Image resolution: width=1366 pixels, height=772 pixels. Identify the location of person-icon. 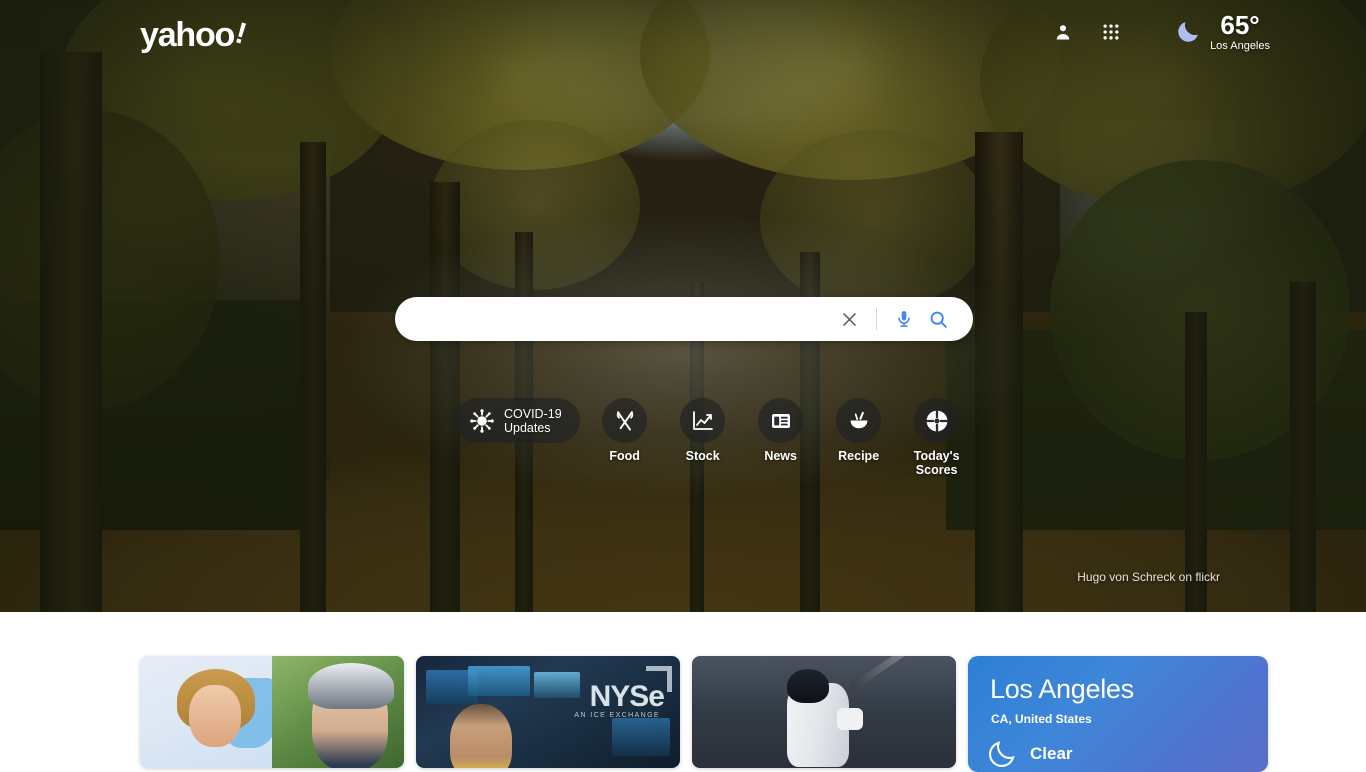
(1063, 32).